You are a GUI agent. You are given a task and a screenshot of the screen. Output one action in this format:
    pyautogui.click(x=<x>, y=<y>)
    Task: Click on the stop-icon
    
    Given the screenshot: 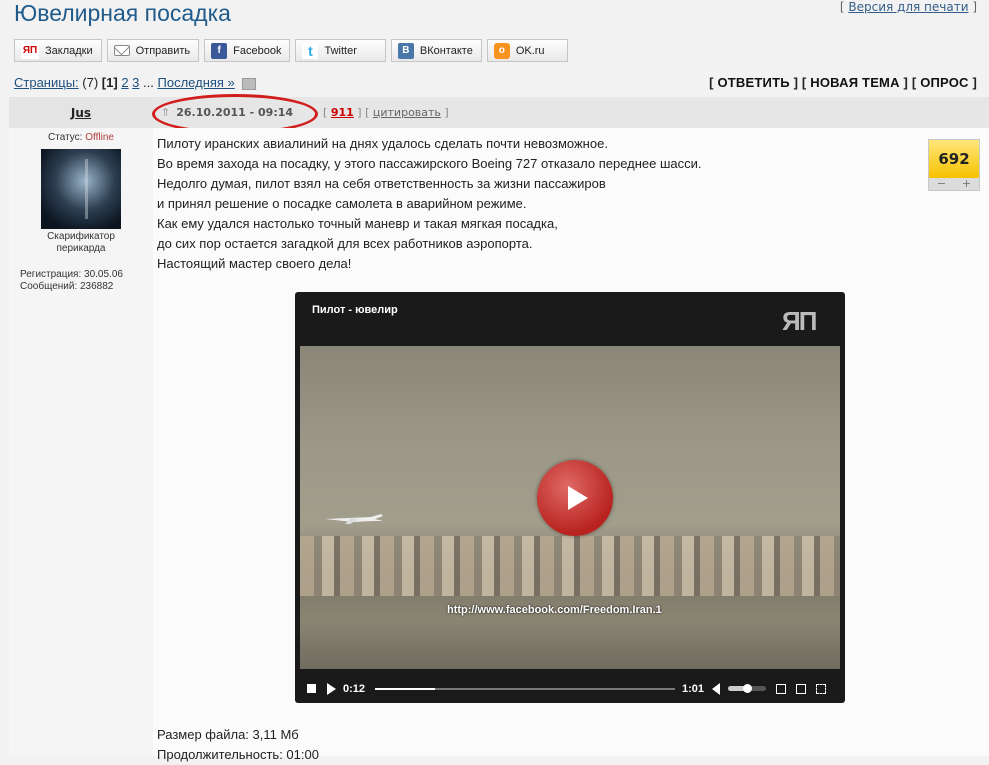 What is the action you would take?
    pyautogui.click(x=311, y=688)
    